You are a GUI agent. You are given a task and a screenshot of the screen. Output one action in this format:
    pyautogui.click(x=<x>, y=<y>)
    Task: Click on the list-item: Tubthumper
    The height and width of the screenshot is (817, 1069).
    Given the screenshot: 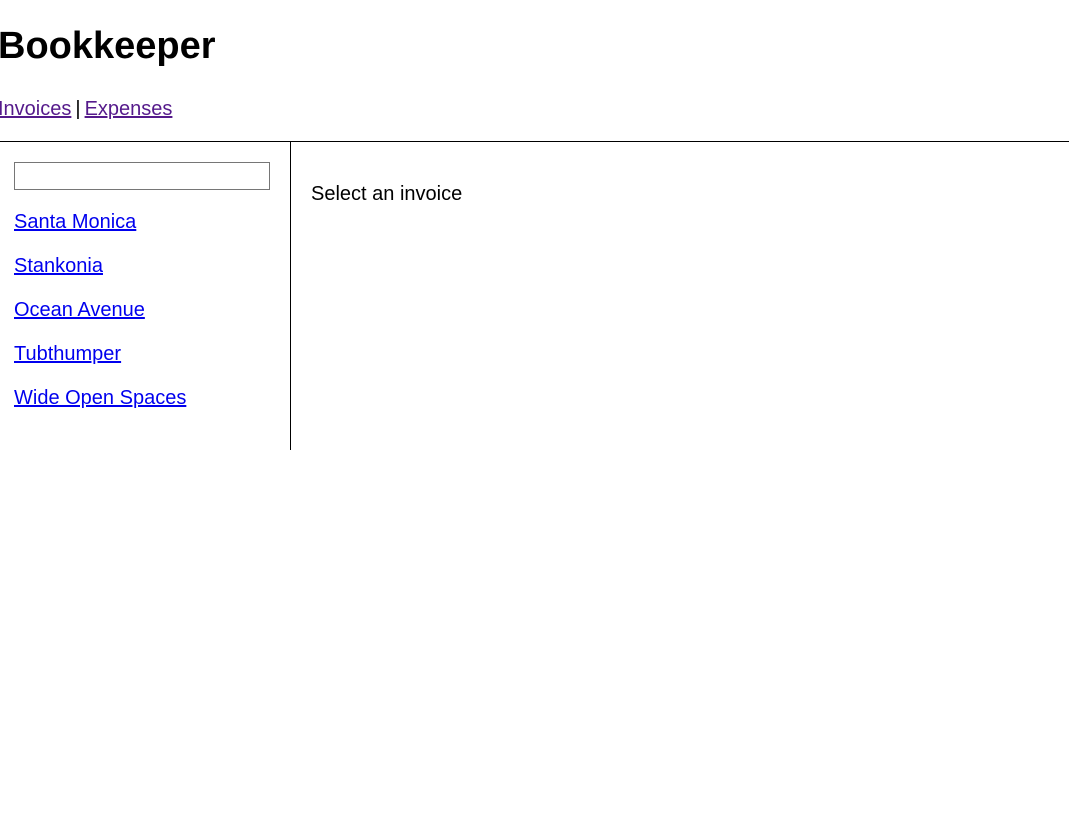 What is the action you would take?
    pyautogui.click(x=100, y=363)
    